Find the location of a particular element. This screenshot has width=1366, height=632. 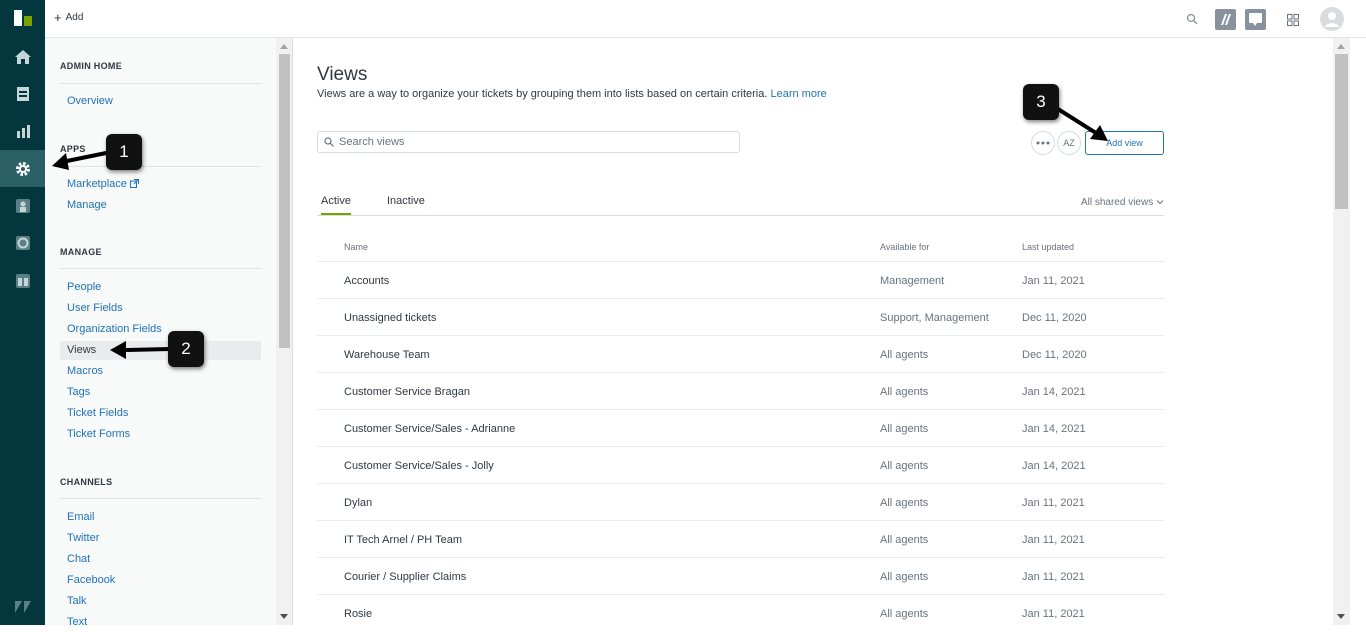

table-row: Warehouse Team All agents Dec 11, 2020 is located at coordinates (740, 354).